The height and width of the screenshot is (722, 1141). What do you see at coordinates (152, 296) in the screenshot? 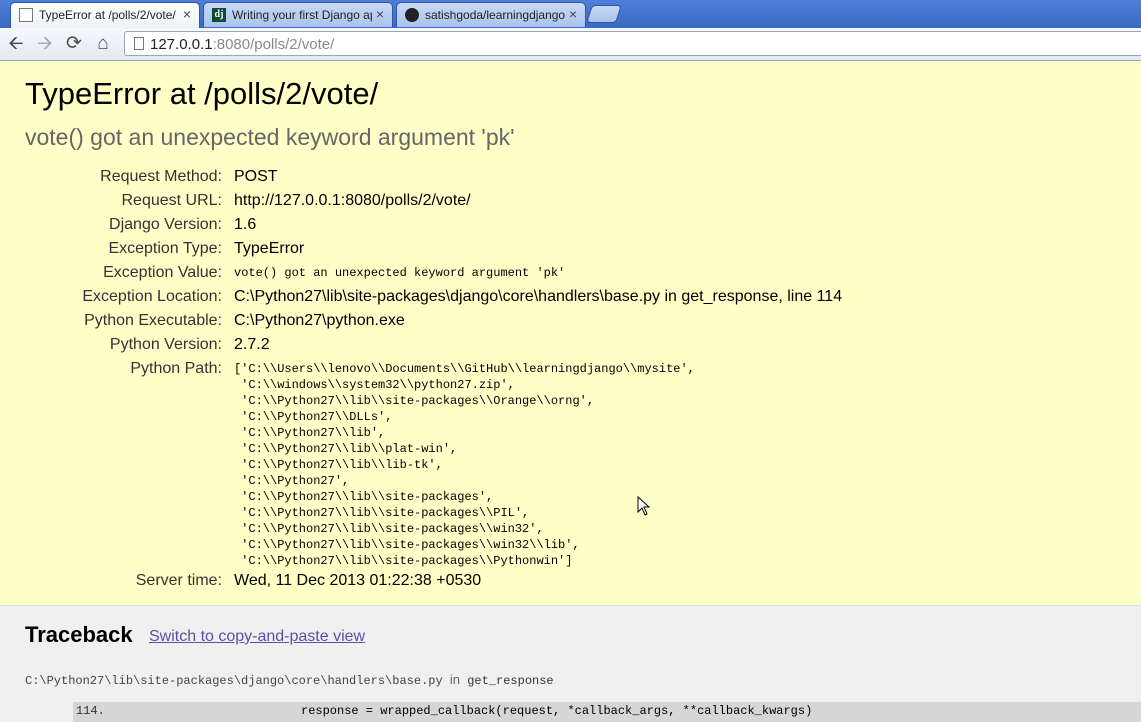
I see `meta-label: Exception Location:` at bounding box center [152, 296].